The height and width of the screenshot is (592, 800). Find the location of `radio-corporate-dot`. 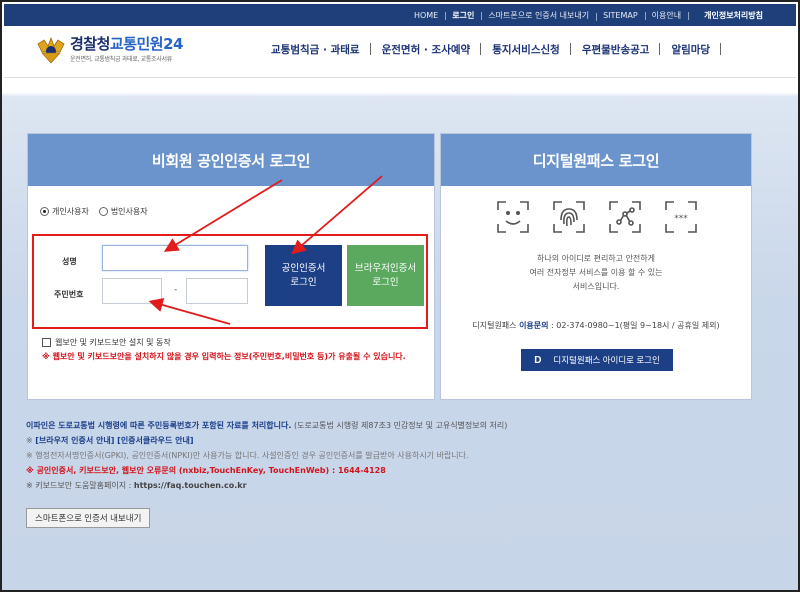

radio-corporate-dot is located at coordinates (103, 211).